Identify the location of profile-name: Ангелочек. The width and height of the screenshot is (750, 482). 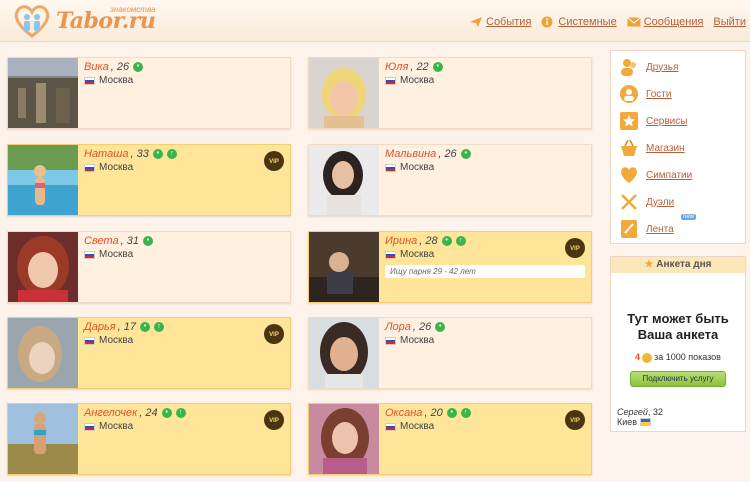
(110, 413).